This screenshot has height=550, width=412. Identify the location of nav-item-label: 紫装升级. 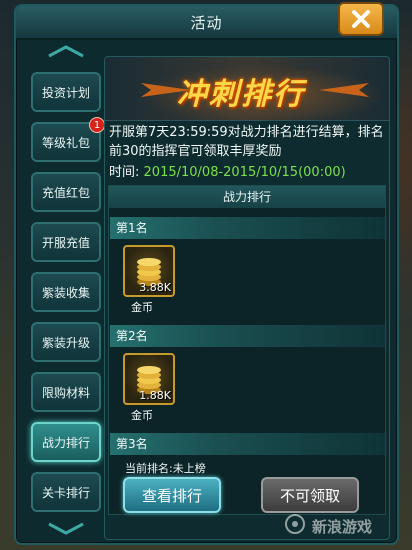
(65, 342).